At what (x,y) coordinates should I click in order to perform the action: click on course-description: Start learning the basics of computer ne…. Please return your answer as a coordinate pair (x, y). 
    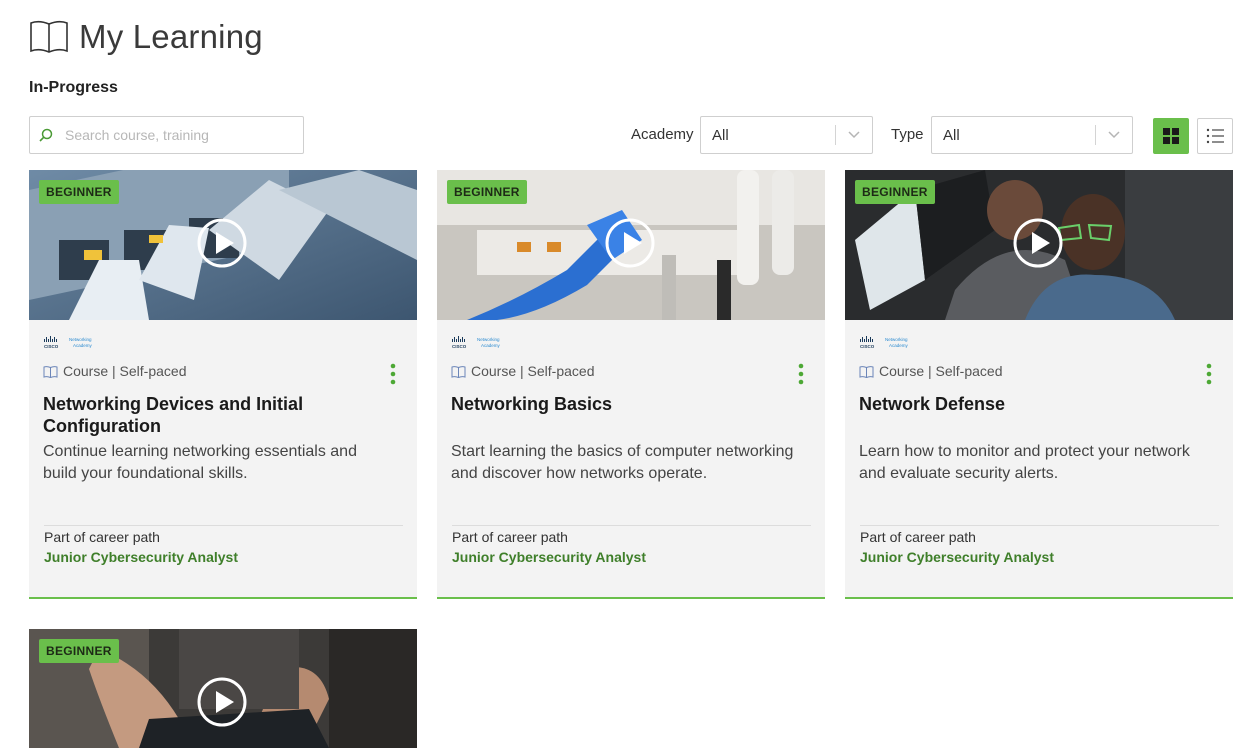
    Looking at the image, I should click on (622, 462).